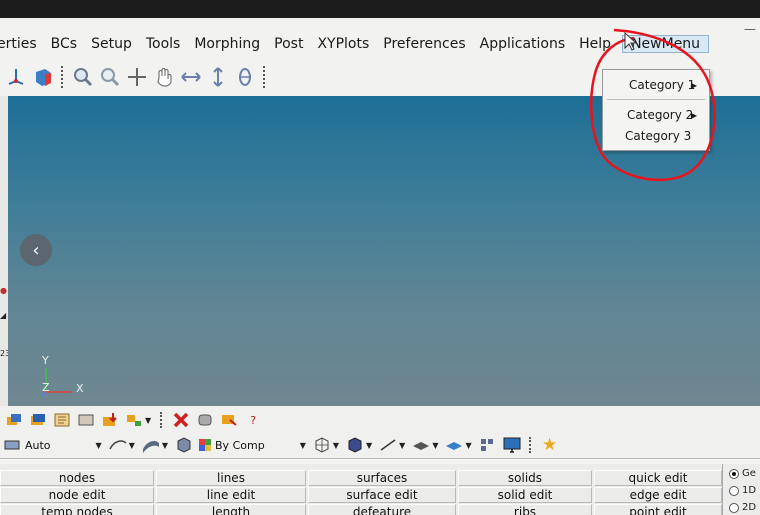 Image resolution: width=760 pixels, height=515 pixels. What do you see at coordinates (163, 44) in the screenshot?
I see `menu-tools: Tools` at bounding box center [163, 44].